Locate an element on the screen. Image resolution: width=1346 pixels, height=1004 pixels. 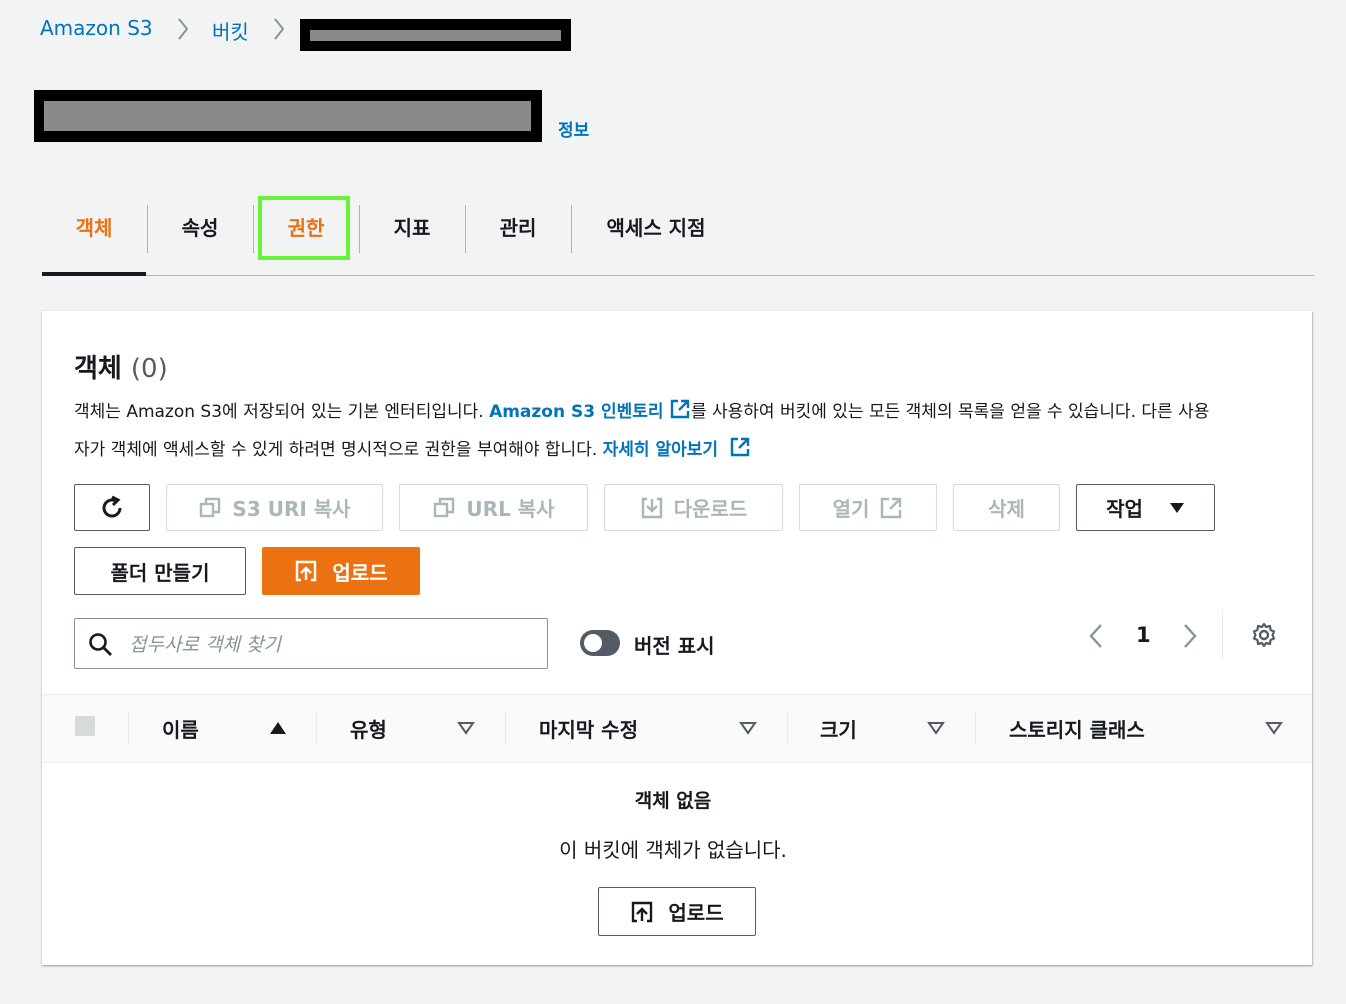
open-button: 열기 is located at coordinates (868, 507).